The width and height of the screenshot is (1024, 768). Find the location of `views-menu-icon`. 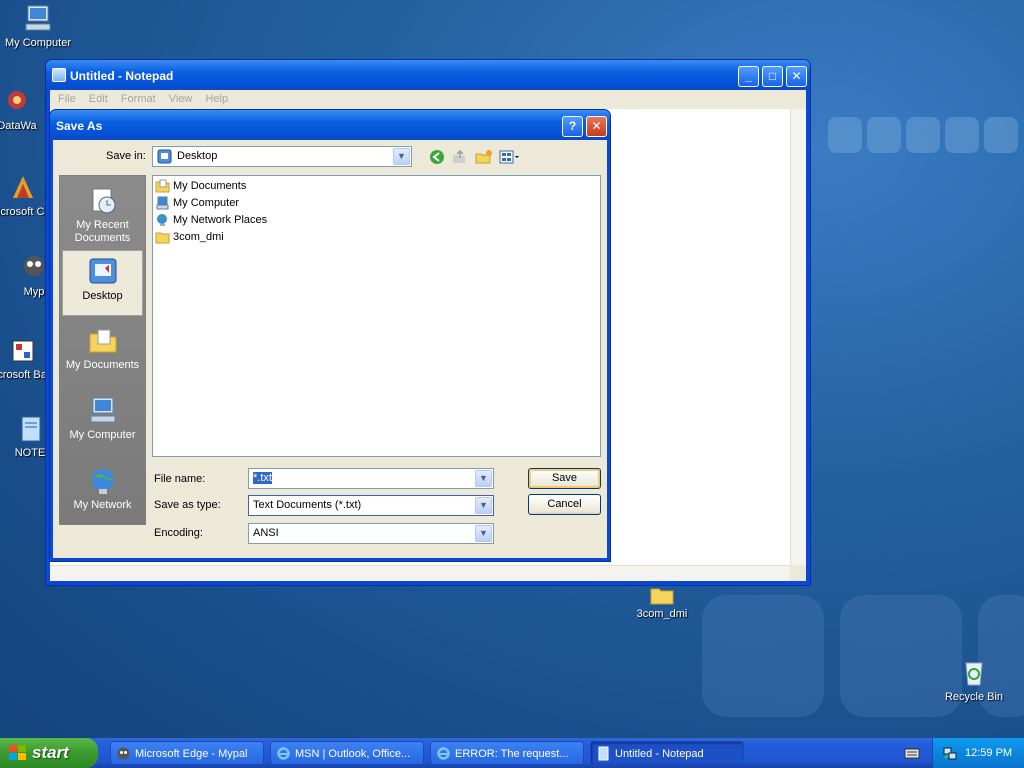

views-menu-icon is located at coordinates (510, 157).